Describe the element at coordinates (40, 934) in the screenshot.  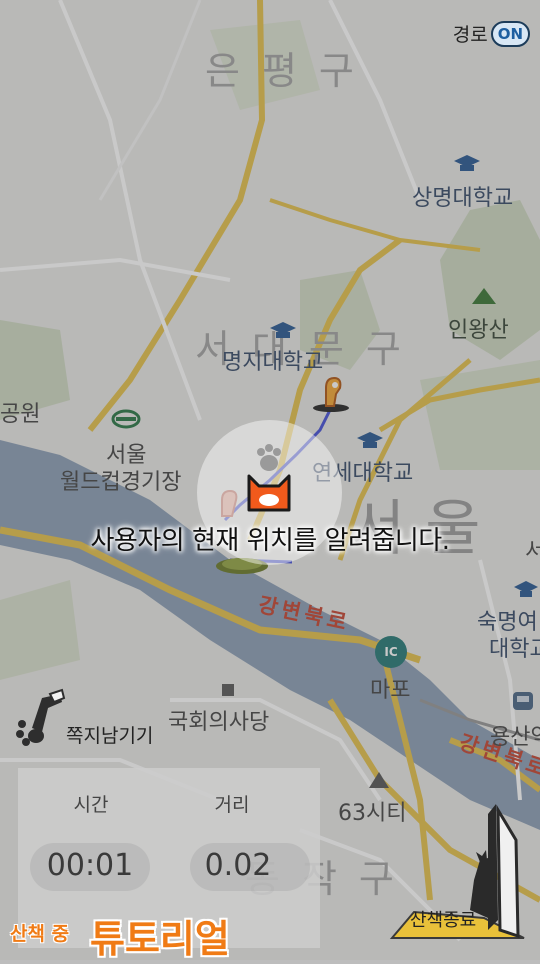
I see `walking-status: 산책 중` at that location.